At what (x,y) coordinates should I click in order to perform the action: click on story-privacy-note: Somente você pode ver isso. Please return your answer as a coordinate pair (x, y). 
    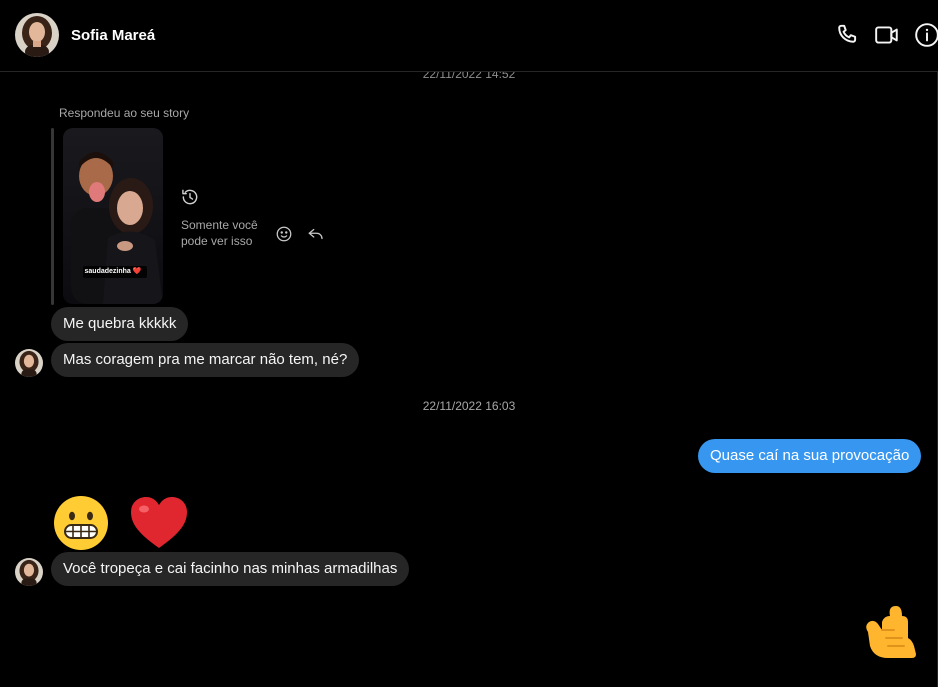
    Looking at the image, I should click on (219, 233).